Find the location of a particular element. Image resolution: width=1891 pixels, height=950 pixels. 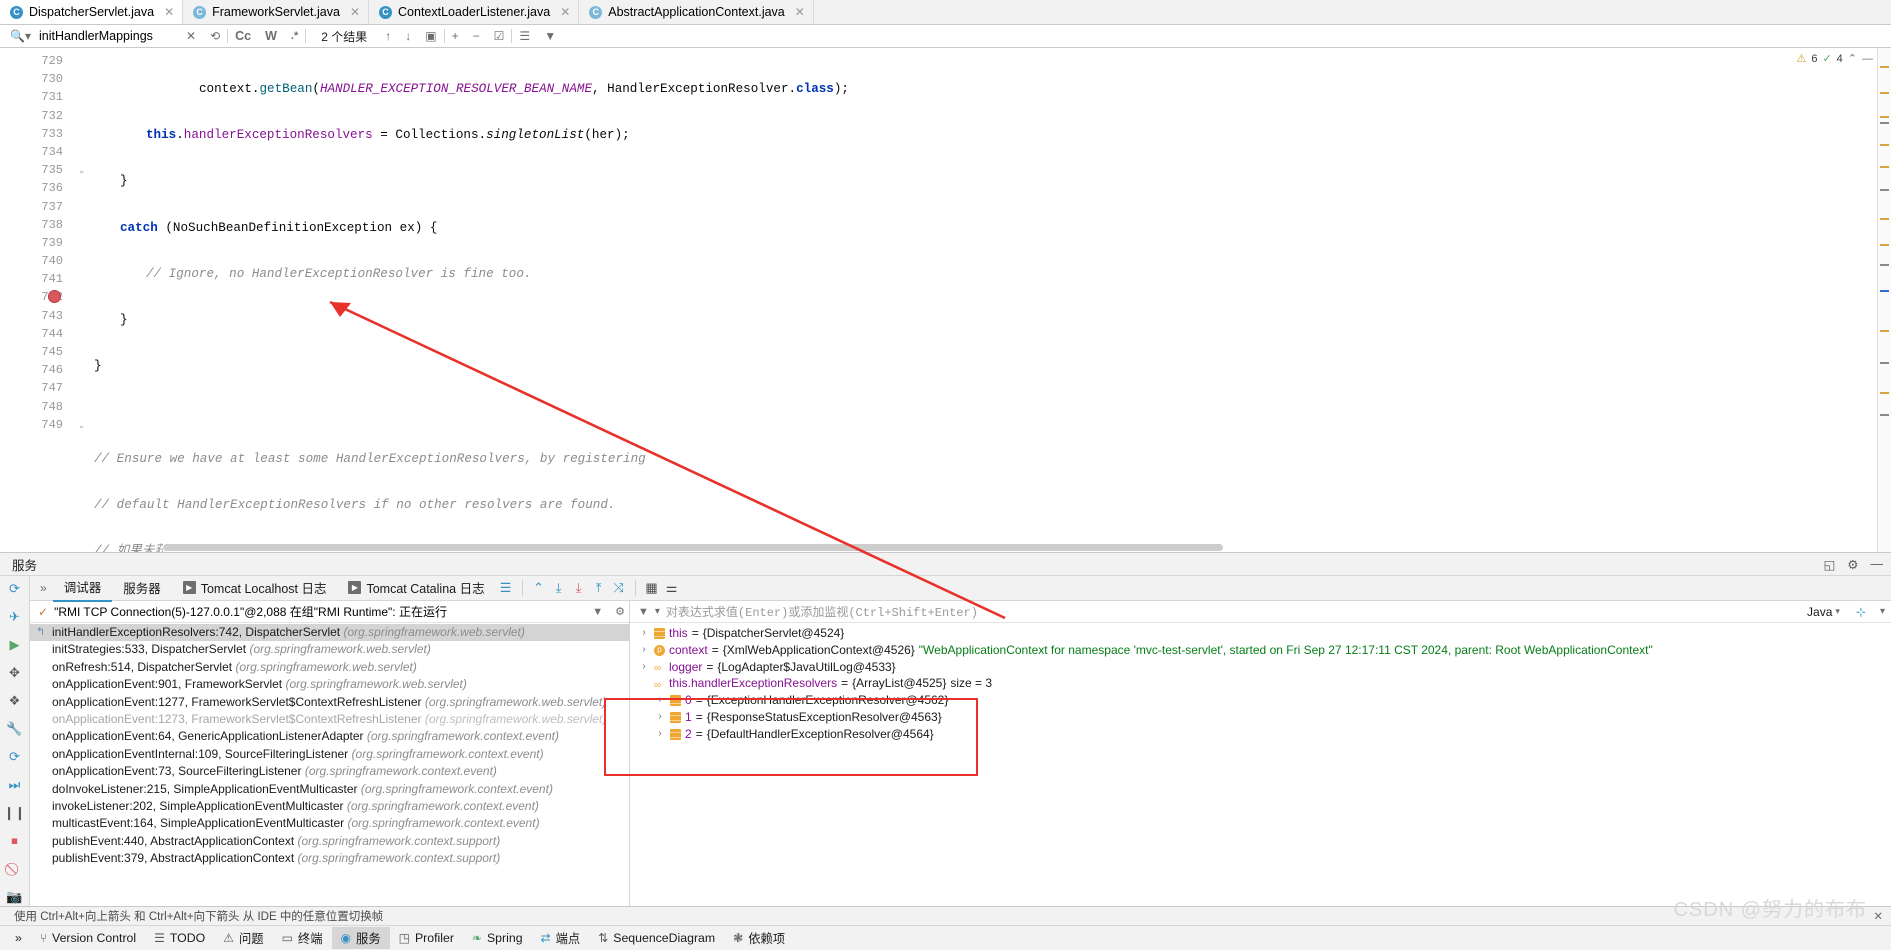

clear-search-icon: ✕ is located at coordinates (191, 36).